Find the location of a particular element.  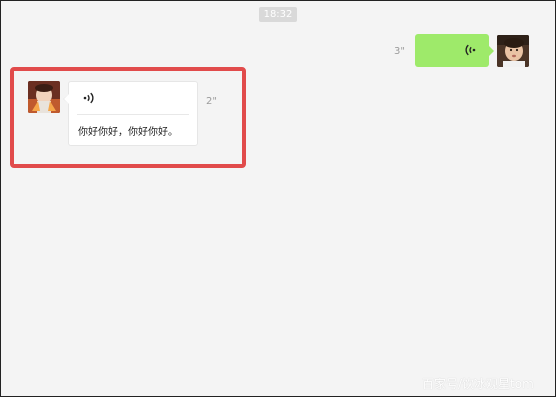

outgoing-voice-bubble is located at coordinates (454, 50).